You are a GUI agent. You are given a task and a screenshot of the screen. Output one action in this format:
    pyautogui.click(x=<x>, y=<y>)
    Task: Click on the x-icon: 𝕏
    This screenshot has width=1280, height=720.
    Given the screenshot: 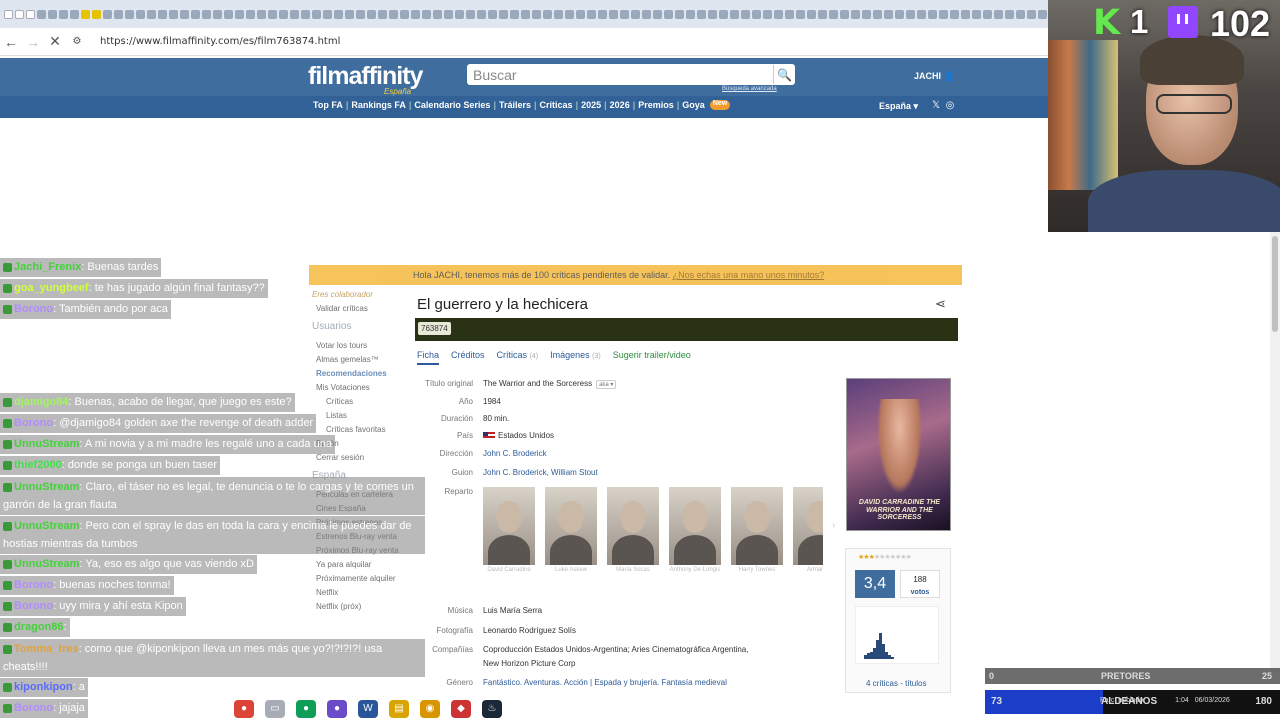 What is the action you would take?
    pyautogui.click(x=936, y=105)
    